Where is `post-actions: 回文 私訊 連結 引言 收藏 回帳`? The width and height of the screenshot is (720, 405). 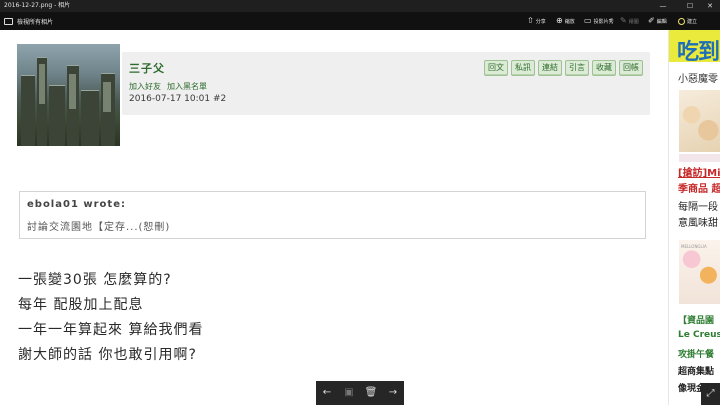
post-actions: 回文 私訊 連結 引言 收藏 回帳 is located at coordinates (563, 68).